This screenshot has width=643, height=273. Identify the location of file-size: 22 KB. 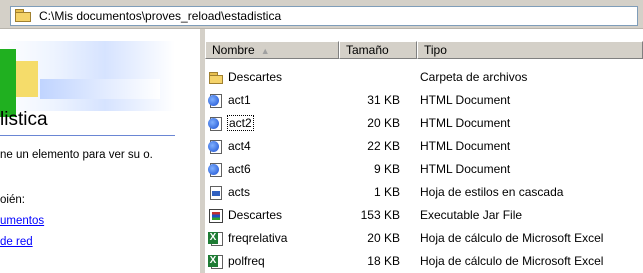
(383, 146).